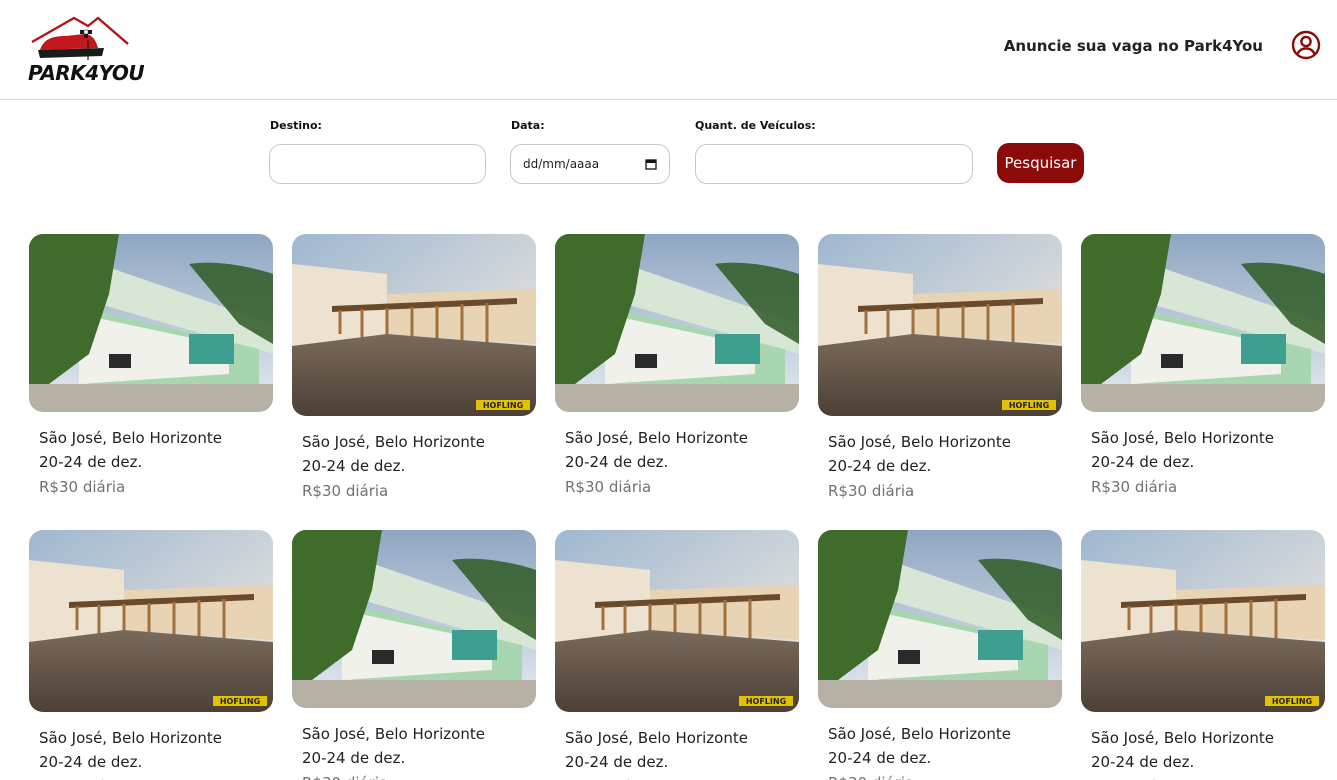 The image size is (1337, 780). I want to click on date-placeholder: dd/mm/aaaa, so click(561, 164).